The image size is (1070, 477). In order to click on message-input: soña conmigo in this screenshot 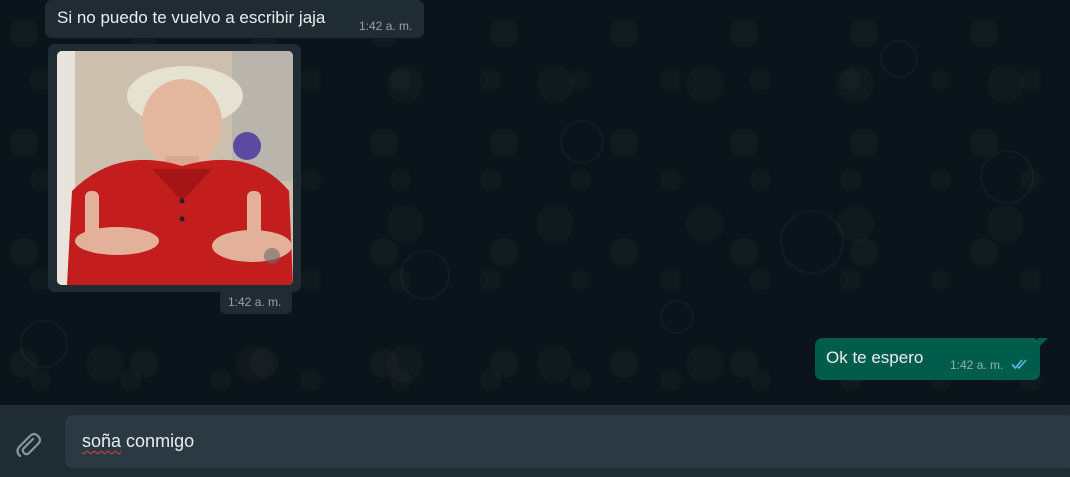, I will do `click(567, 441)`.